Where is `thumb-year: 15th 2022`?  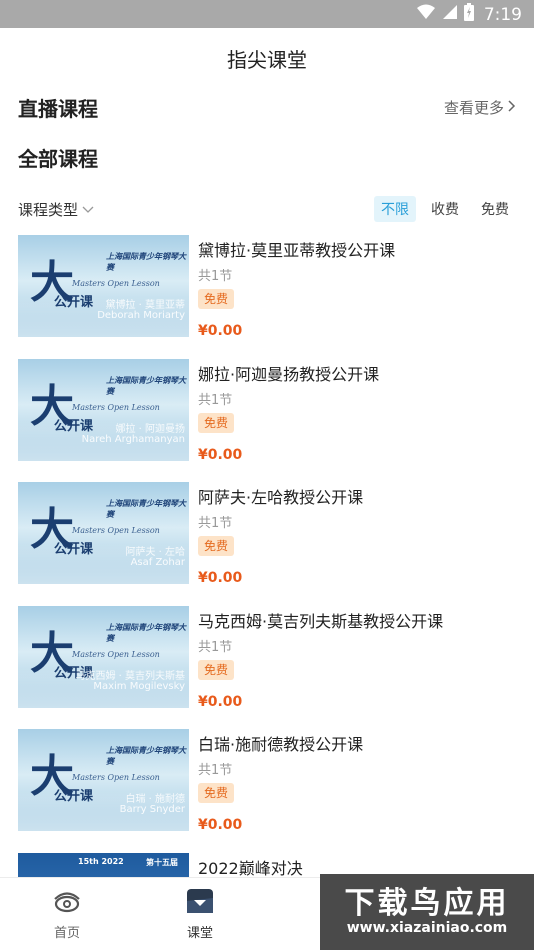 thumb-year: 15th 2022 is located at coordinates (101, 861).